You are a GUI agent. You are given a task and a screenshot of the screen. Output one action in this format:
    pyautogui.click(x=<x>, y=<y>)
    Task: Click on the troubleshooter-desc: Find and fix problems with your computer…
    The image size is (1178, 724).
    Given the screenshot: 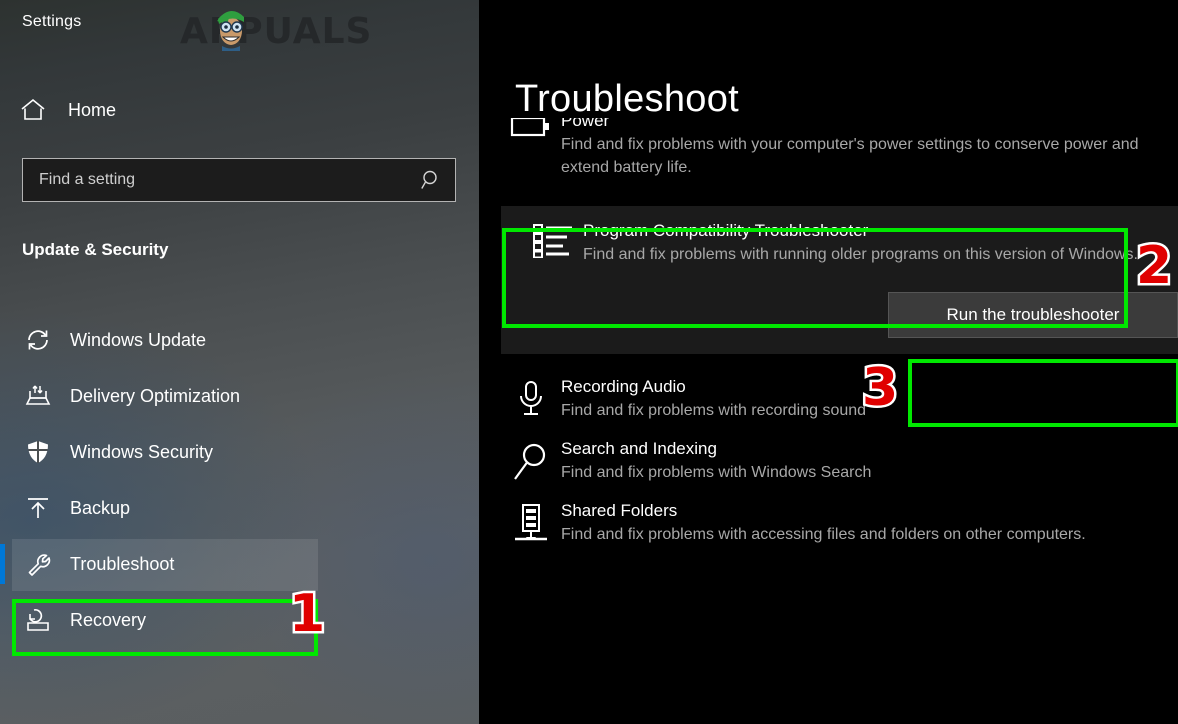 What is the action you would take?
    pyautogui.click(x=850, y=156)
    